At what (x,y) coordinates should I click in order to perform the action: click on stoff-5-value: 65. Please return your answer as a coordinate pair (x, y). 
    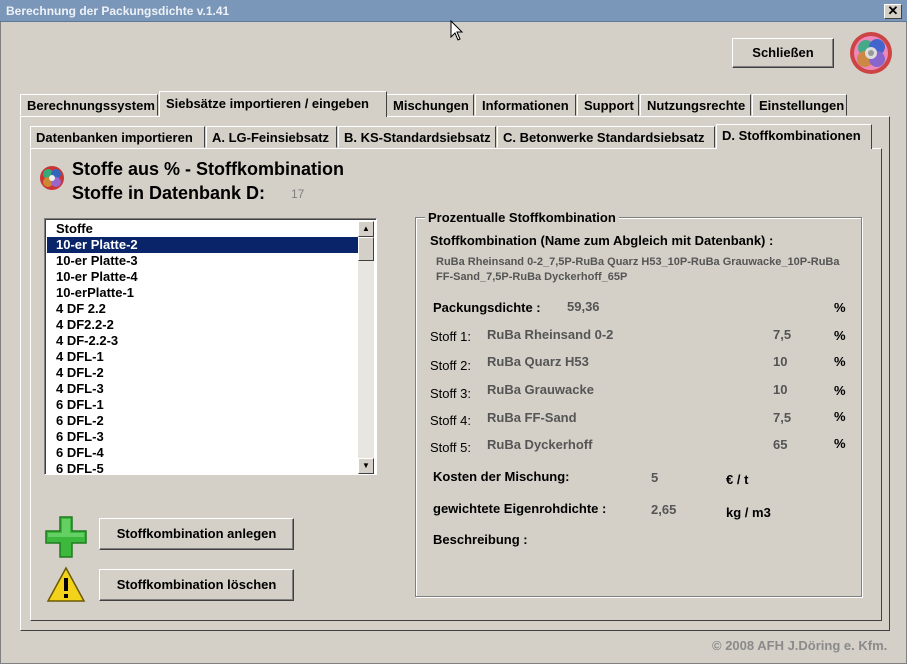
    Looking at the image, I should click on (780, 444).